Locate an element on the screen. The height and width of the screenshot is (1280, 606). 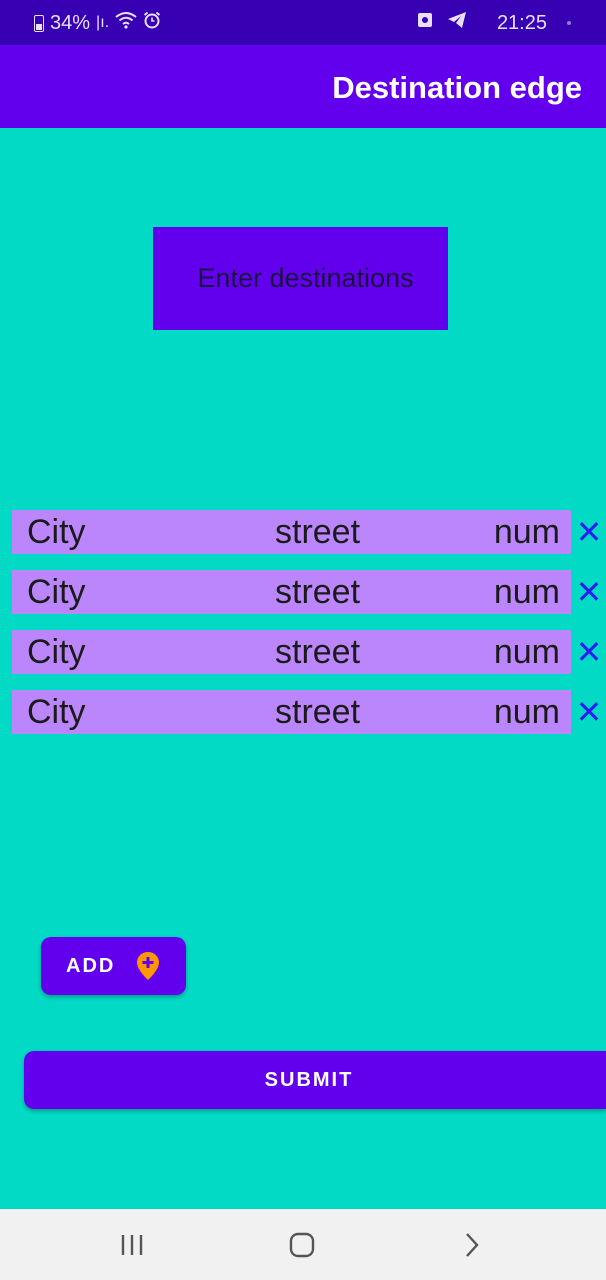
home-icon is located at coordinates (302, 1245).